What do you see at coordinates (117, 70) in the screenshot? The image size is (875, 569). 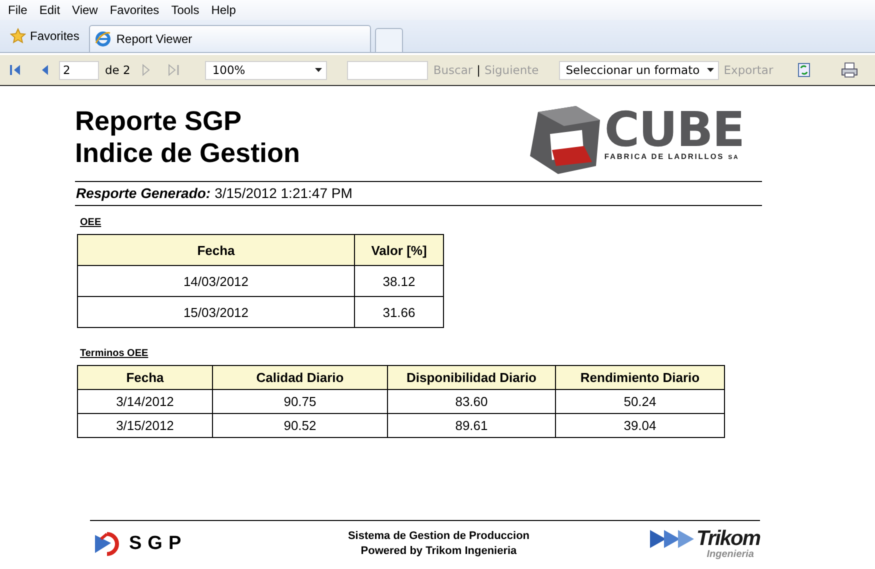 I see `page-total: de 2` at bounding box center [117, 70].